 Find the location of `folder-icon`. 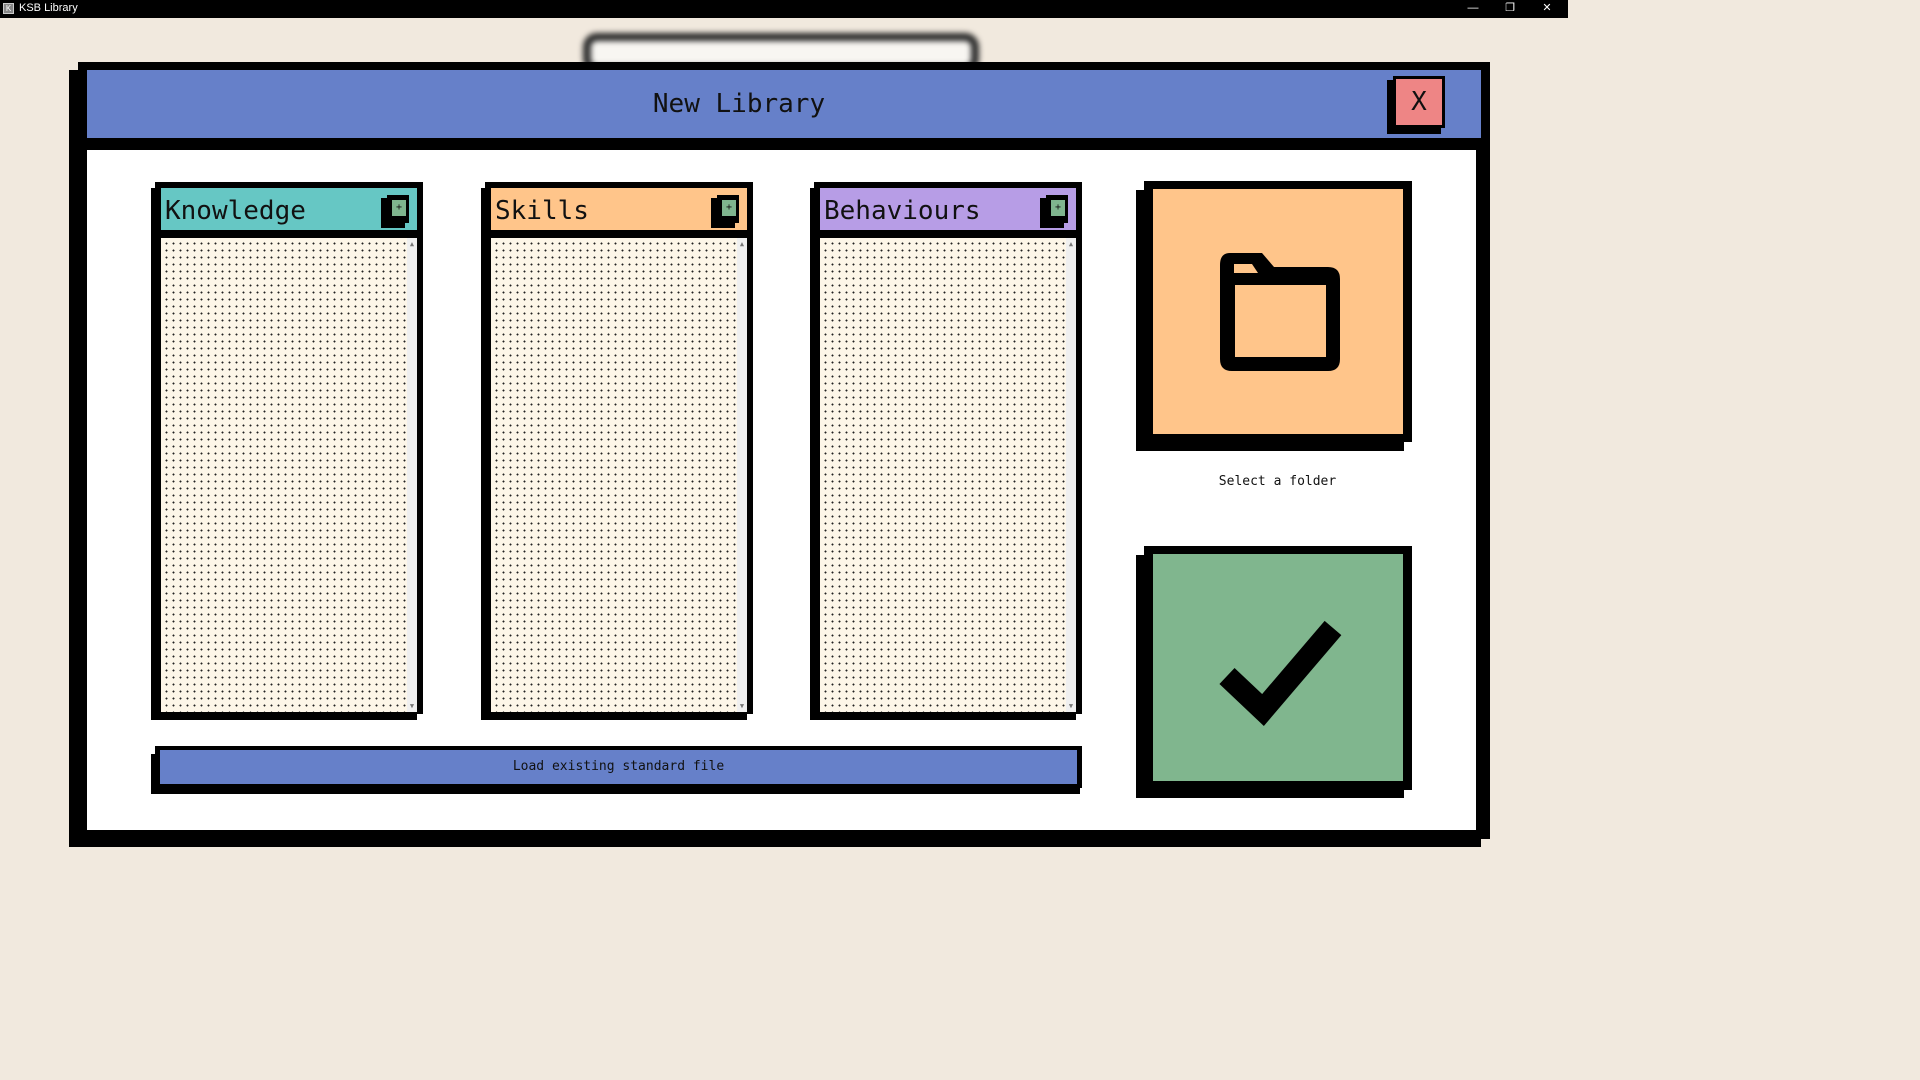

folder-icon is located at coordinates (1280, 312).